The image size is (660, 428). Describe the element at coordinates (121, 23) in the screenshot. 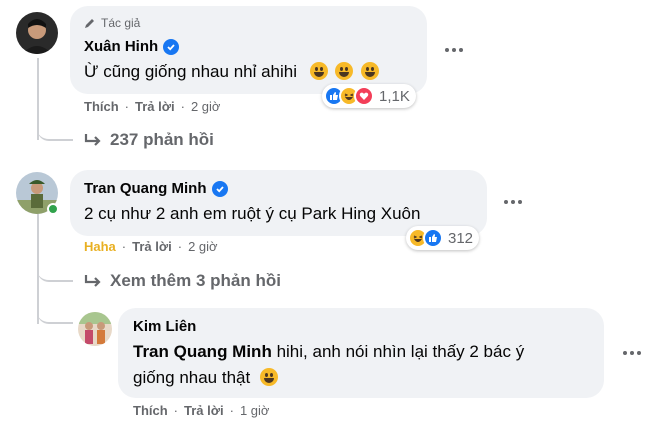

I see `author-badge-label: Tác giả` at that location.